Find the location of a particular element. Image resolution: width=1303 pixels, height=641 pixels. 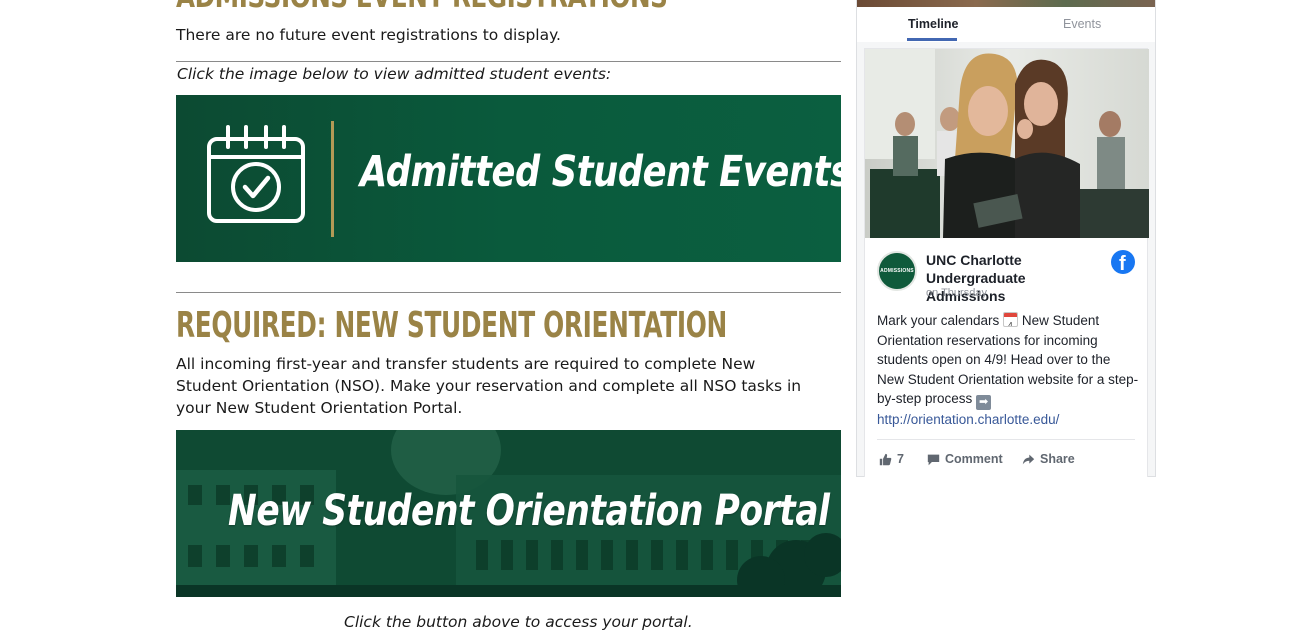

like-button: 7 is located at coordinates (891, 459).